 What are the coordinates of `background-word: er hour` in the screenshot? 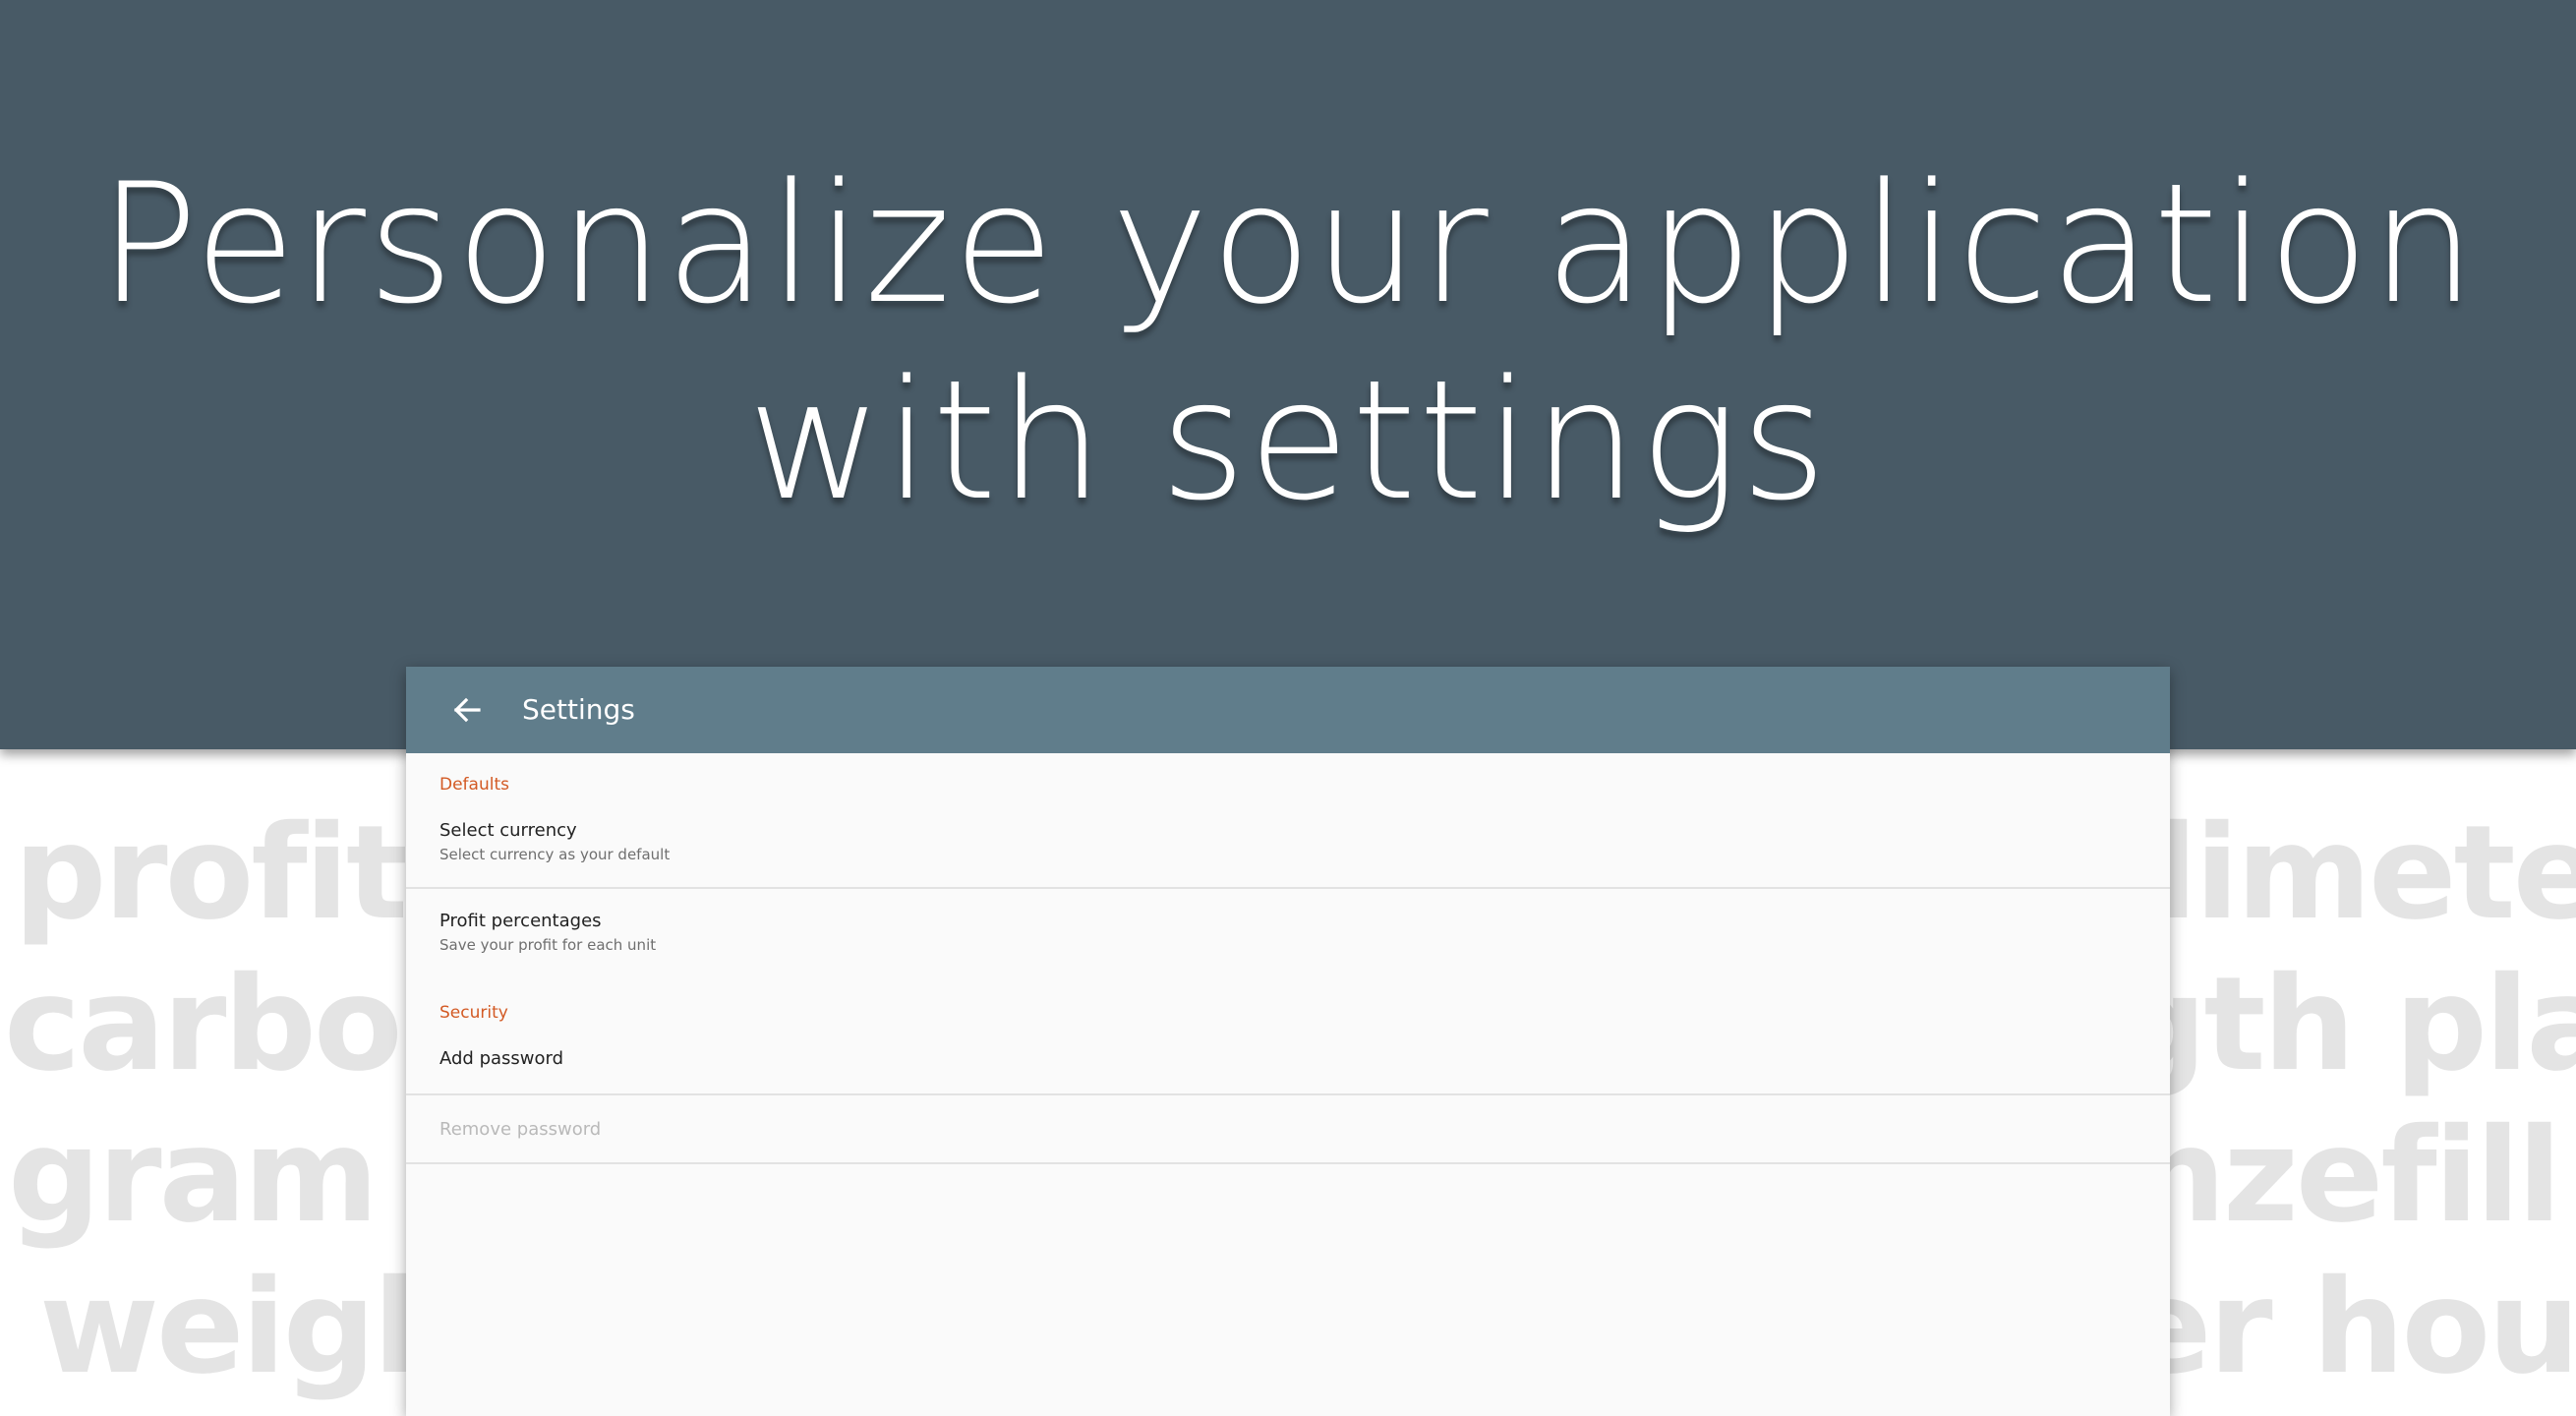 It's located at (2350, 1327).